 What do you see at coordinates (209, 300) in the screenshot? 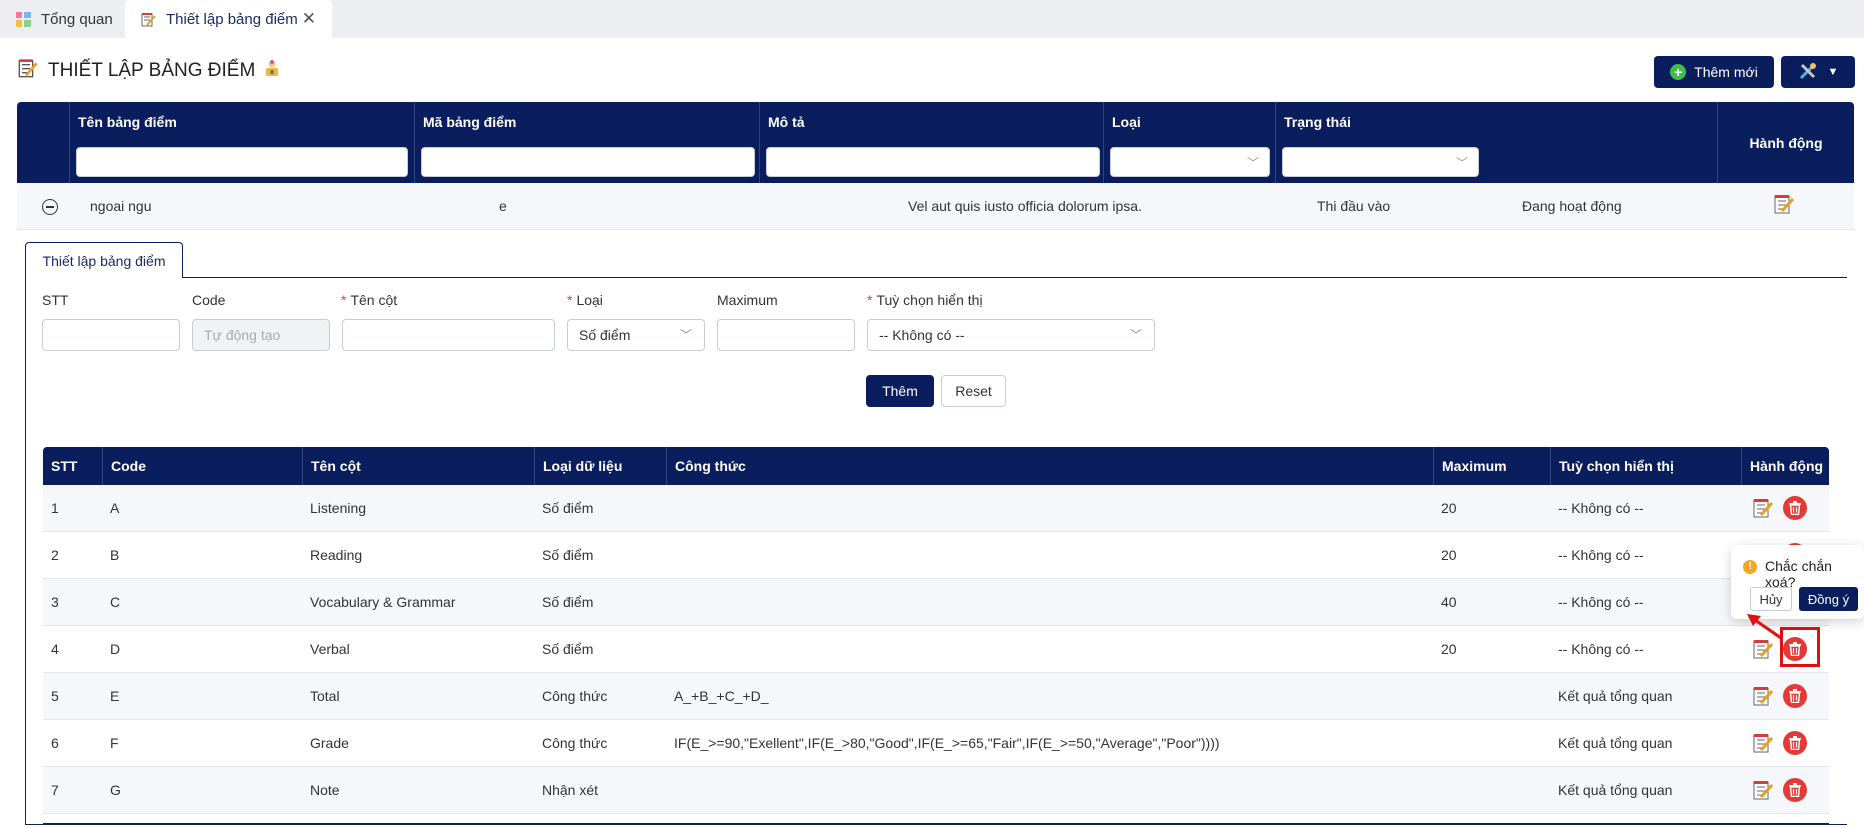
I see `code-label: Code` at bounding box center [209, 300].